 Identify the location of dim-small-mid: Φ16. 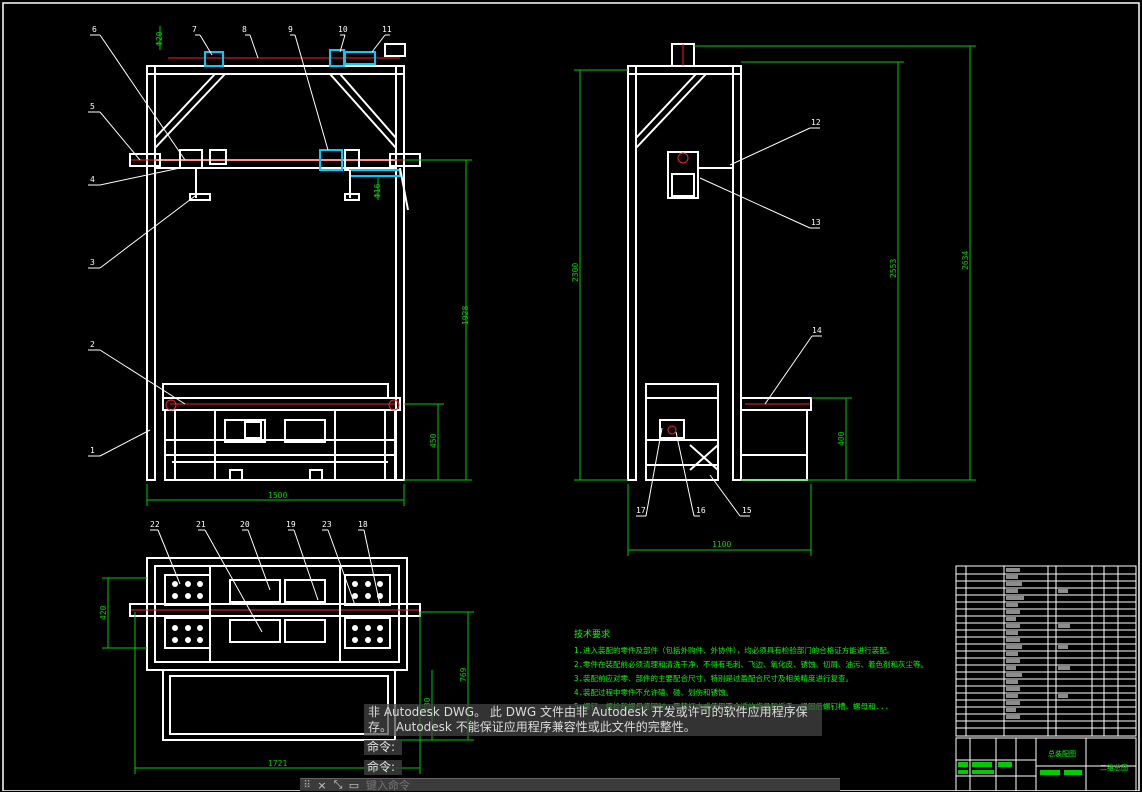
(377, 190).